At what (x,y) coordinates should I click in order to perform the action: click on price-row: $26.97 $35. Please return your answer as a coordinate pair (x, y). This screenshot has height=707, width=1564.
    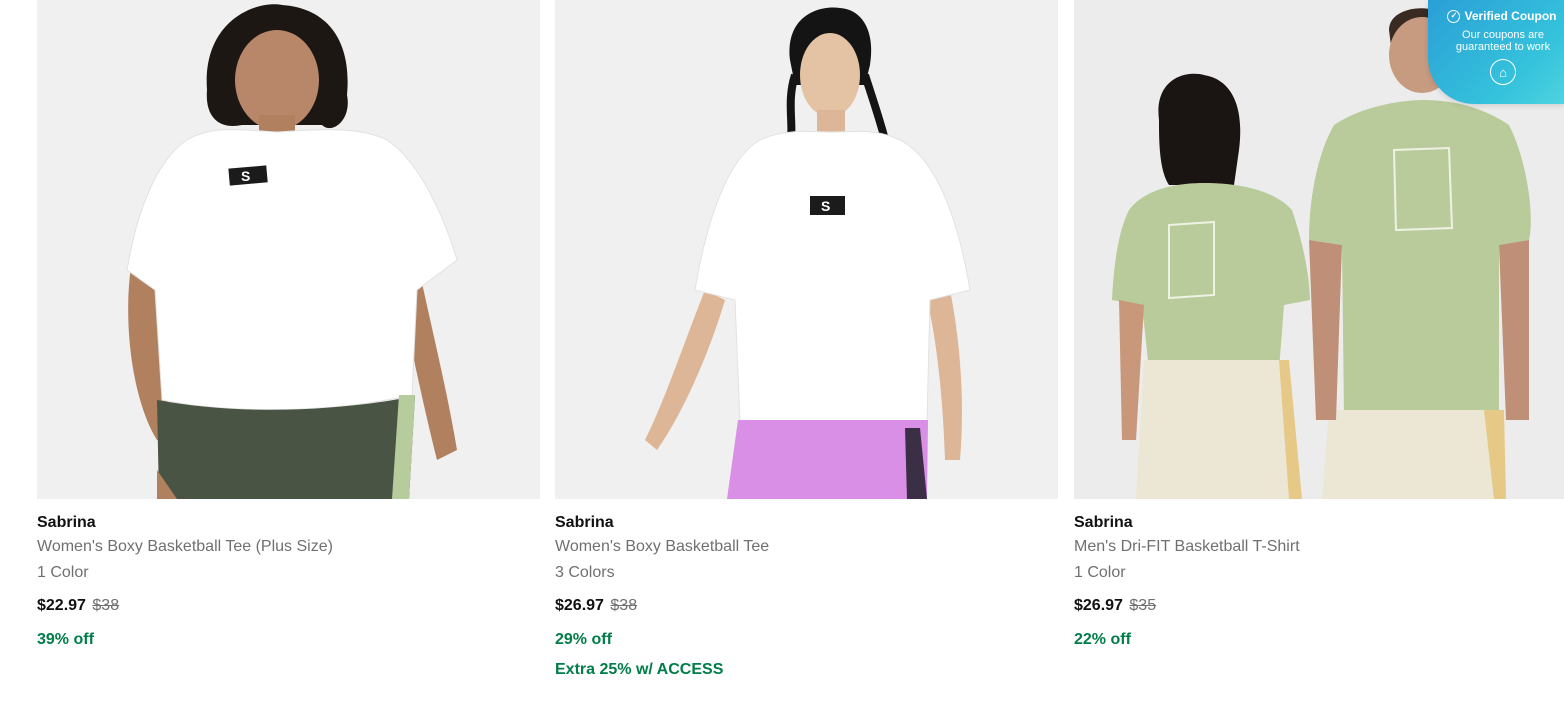
    Looking at the image, I should click on (1319, 606).